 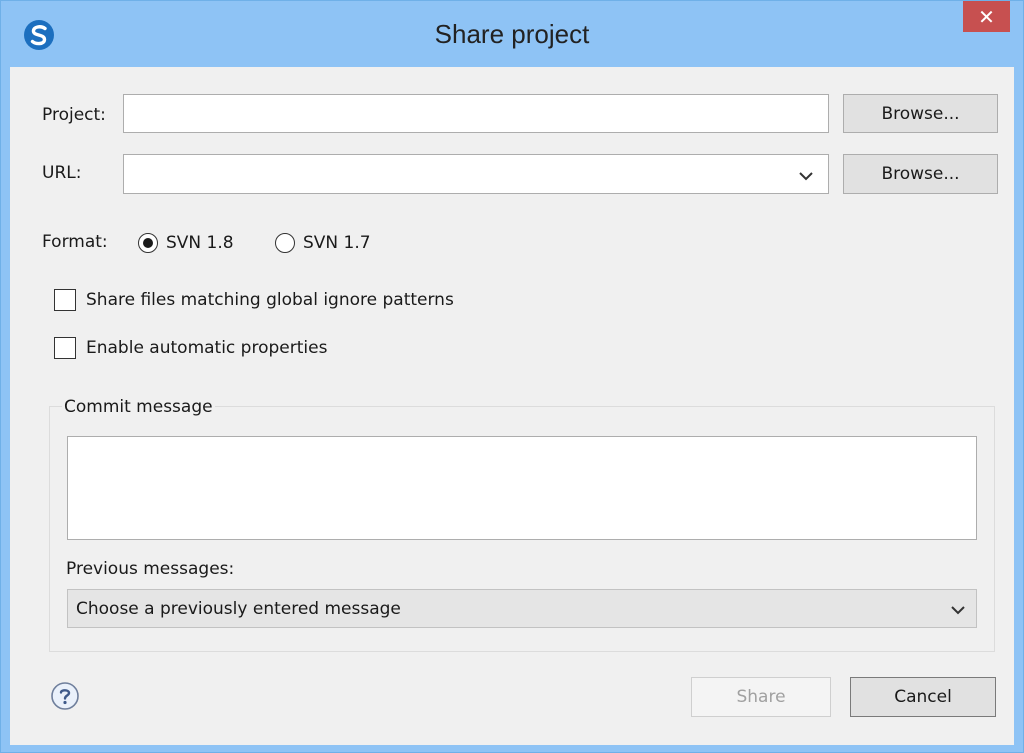 I want to click on url-combobox, so click(x=476, y=174).